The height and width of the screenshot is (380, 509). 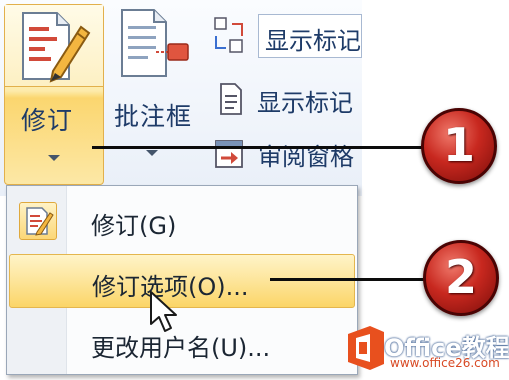 I want to click on chevron-down-icon, so click(x=54, y=158).